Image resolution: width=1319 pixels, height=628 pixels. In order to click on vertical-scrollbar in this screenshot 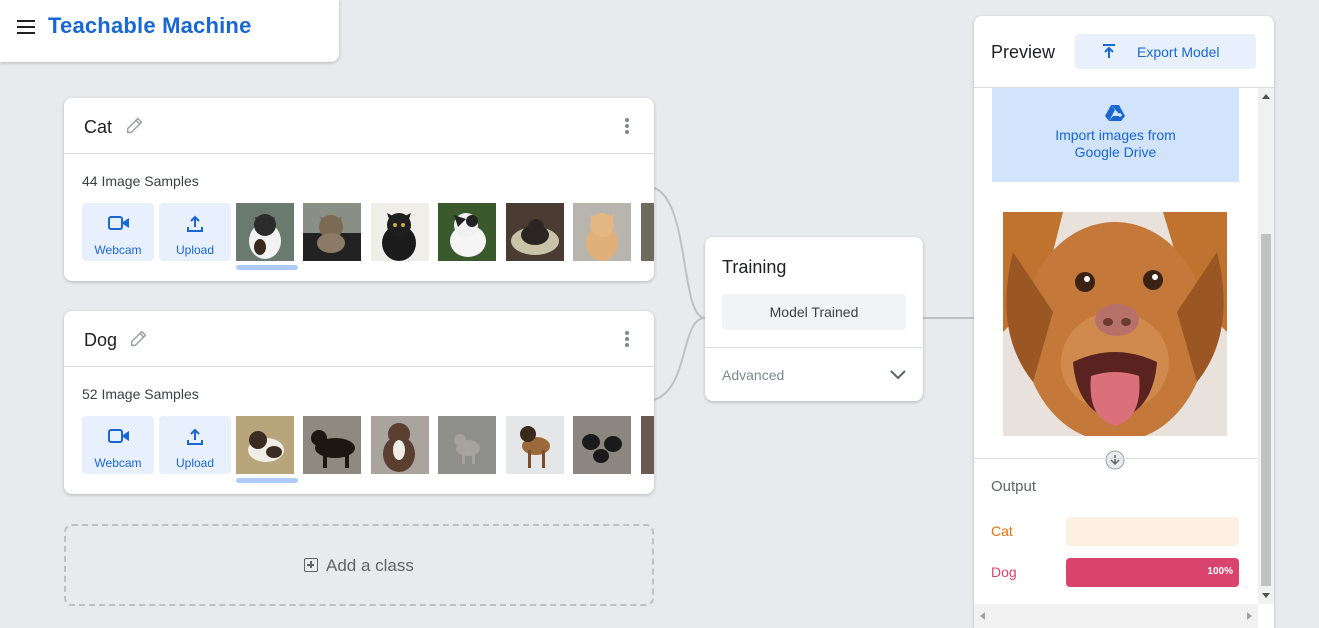, I will do `click(1266, 346)`.